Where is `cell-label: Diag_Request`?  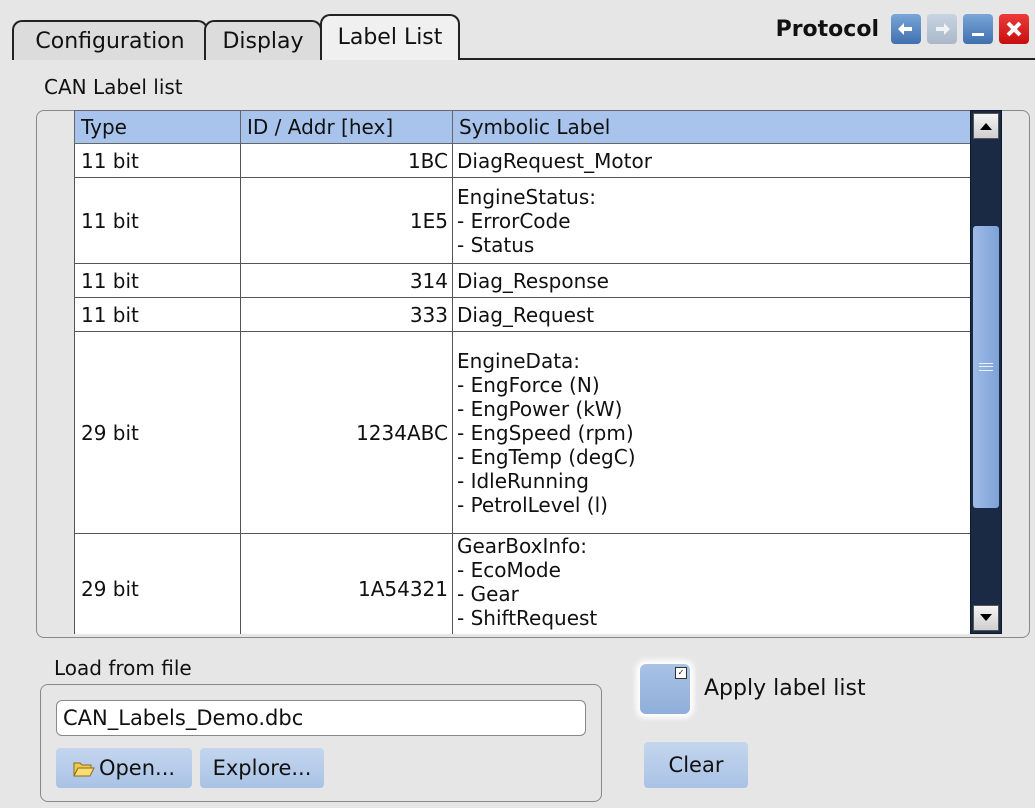 cell-label: Diag_Request is located at coordinates (711, 314).